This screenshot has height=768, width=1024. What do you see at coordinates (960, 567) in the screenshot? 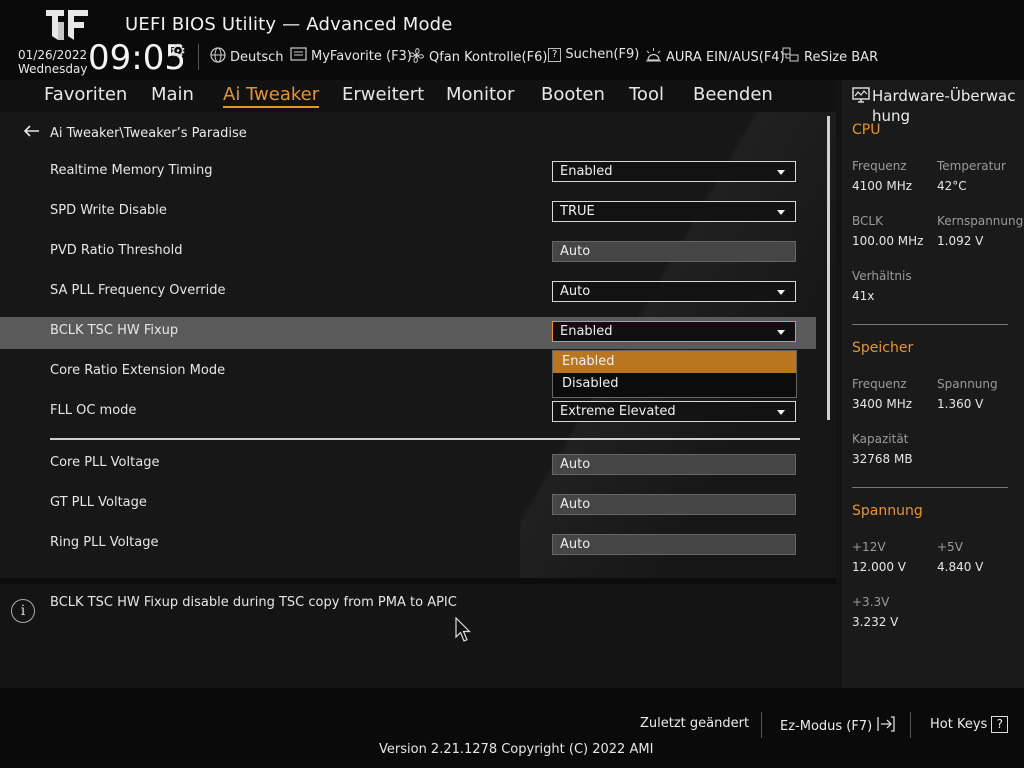
I see `v5-value: 4.840 V` at bounding box center [960, 567].